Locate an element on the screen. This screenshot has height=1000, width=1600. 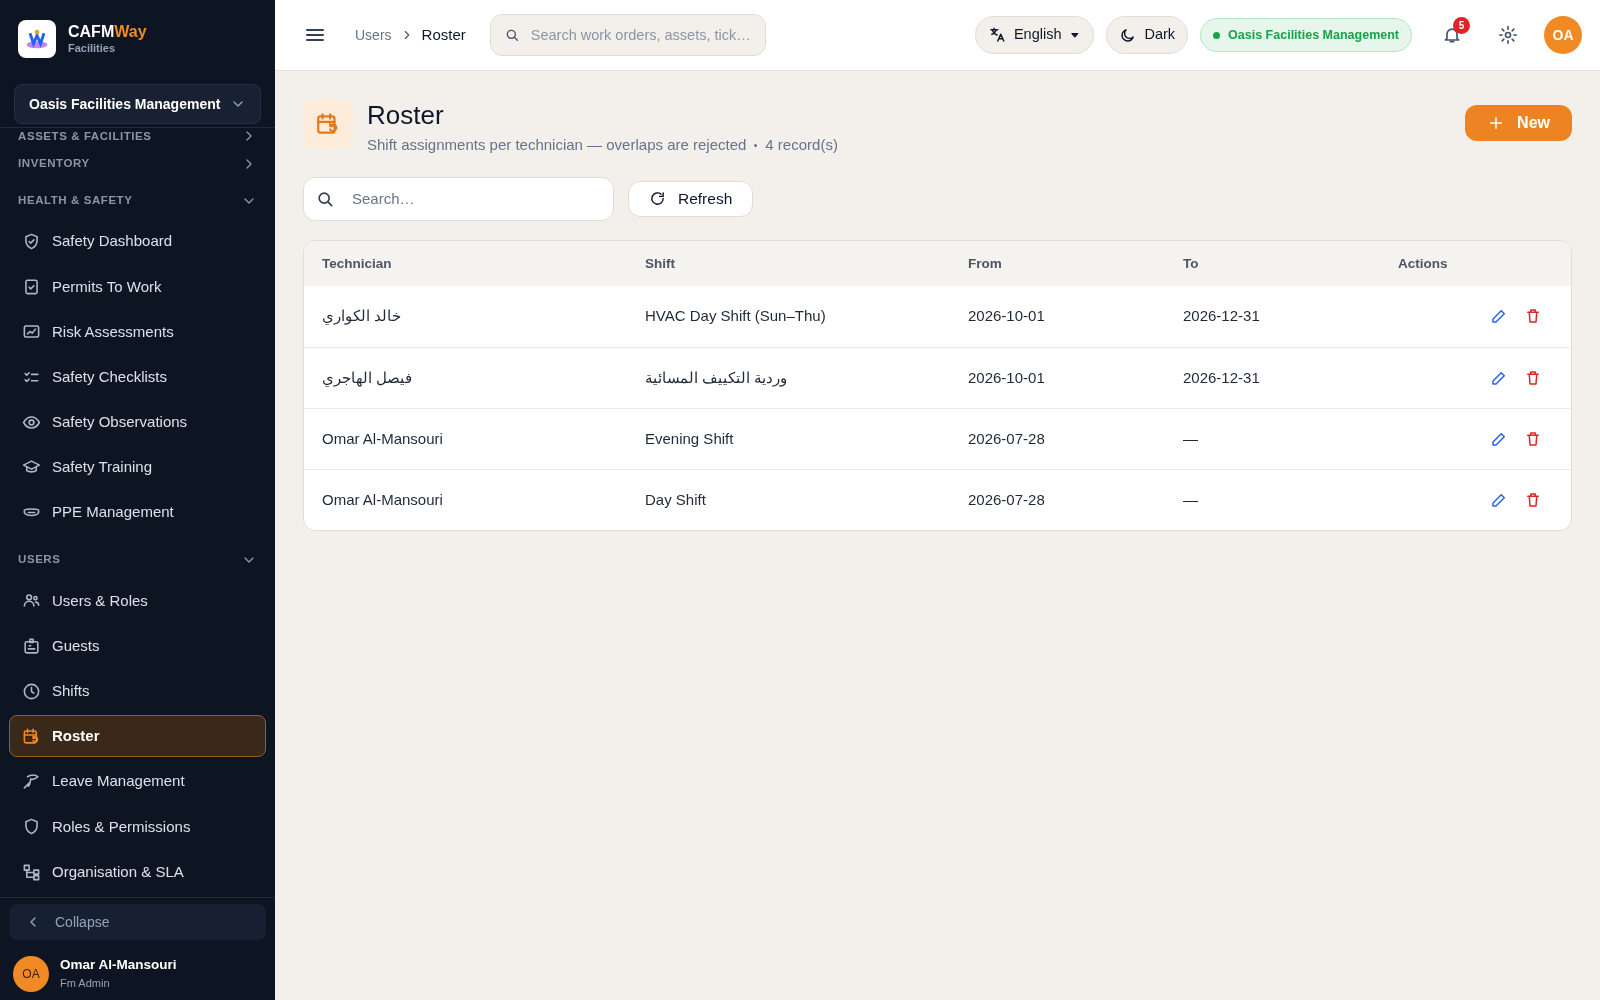
moon-icon is located at coordinates (1128, 35).